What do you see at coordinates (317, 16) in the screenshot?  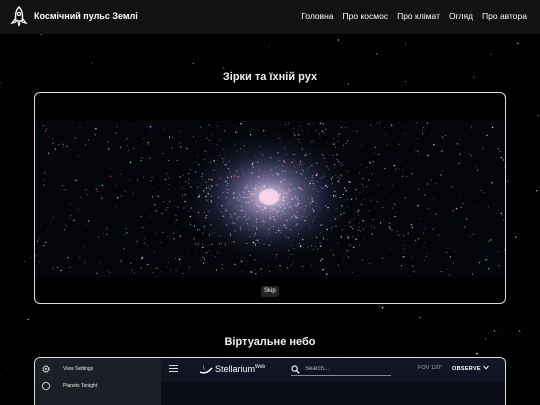 I see `nav-link-home: Головна` at bounding box center [317, 16].